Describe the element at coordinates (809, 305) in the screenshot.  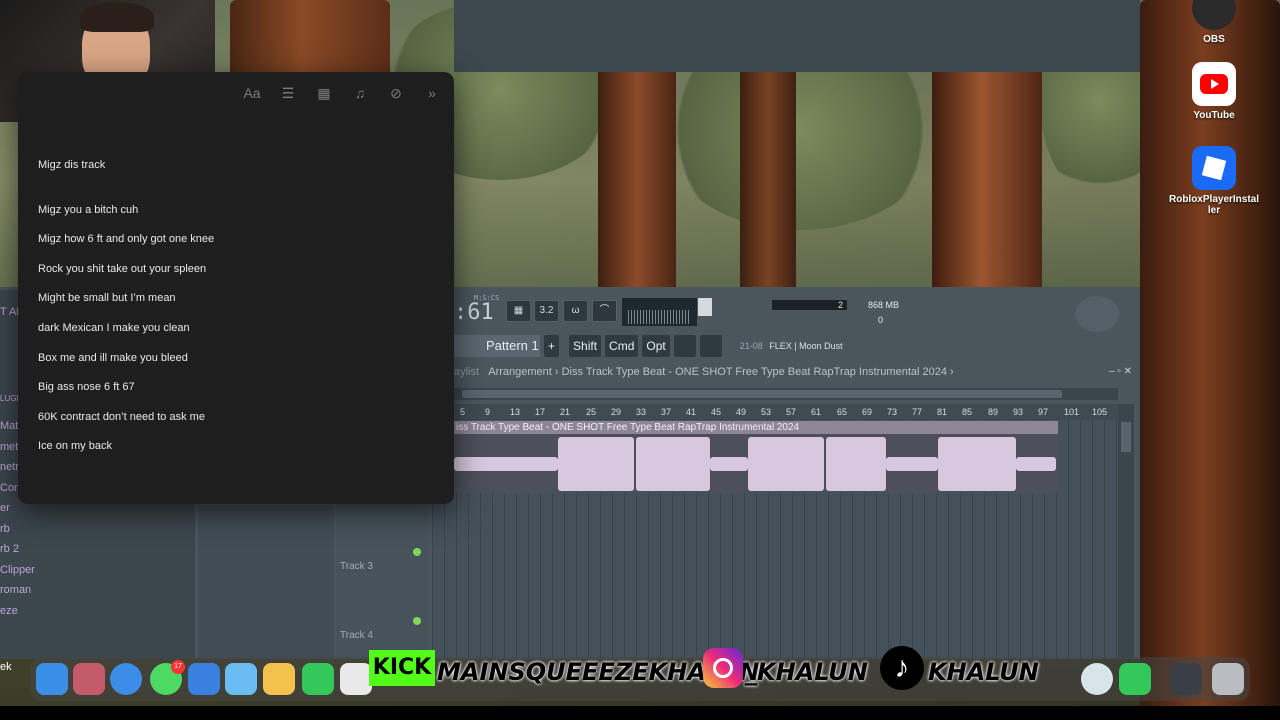
I see `cpu-bar` at that location.